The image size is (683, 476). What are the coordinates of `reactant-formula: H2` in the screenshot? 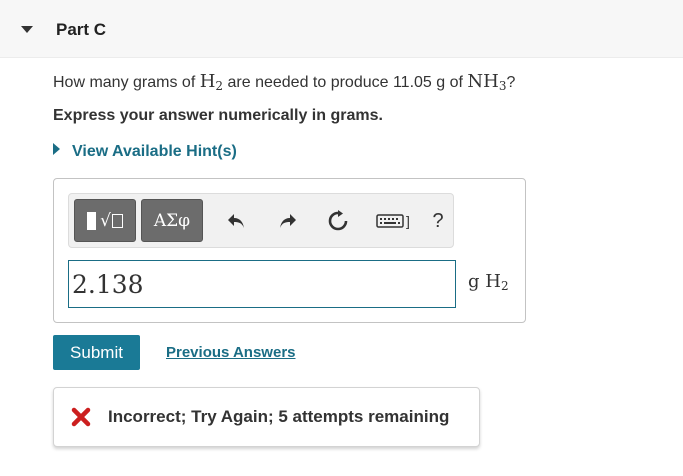 It's located at (211, 82).